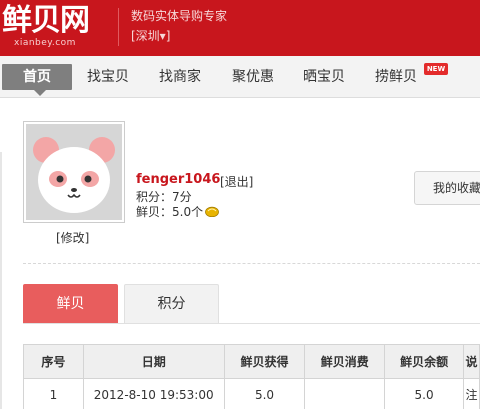 Image resolution: width=480 pixels, height=409 pixels. What do you see at coordinates (179, 16) in the screenshot?
I see `site-tagline: 数码实体导购专家` at bounding box center [179, 16].